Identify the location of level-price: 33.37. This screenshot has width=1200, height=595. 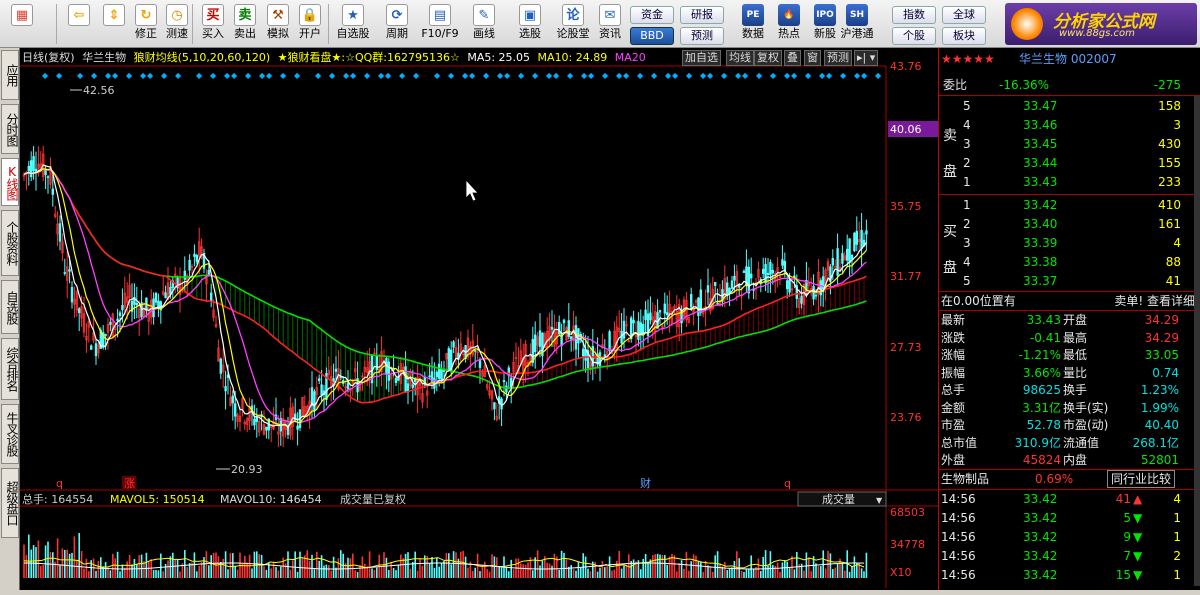
(1040, 281).